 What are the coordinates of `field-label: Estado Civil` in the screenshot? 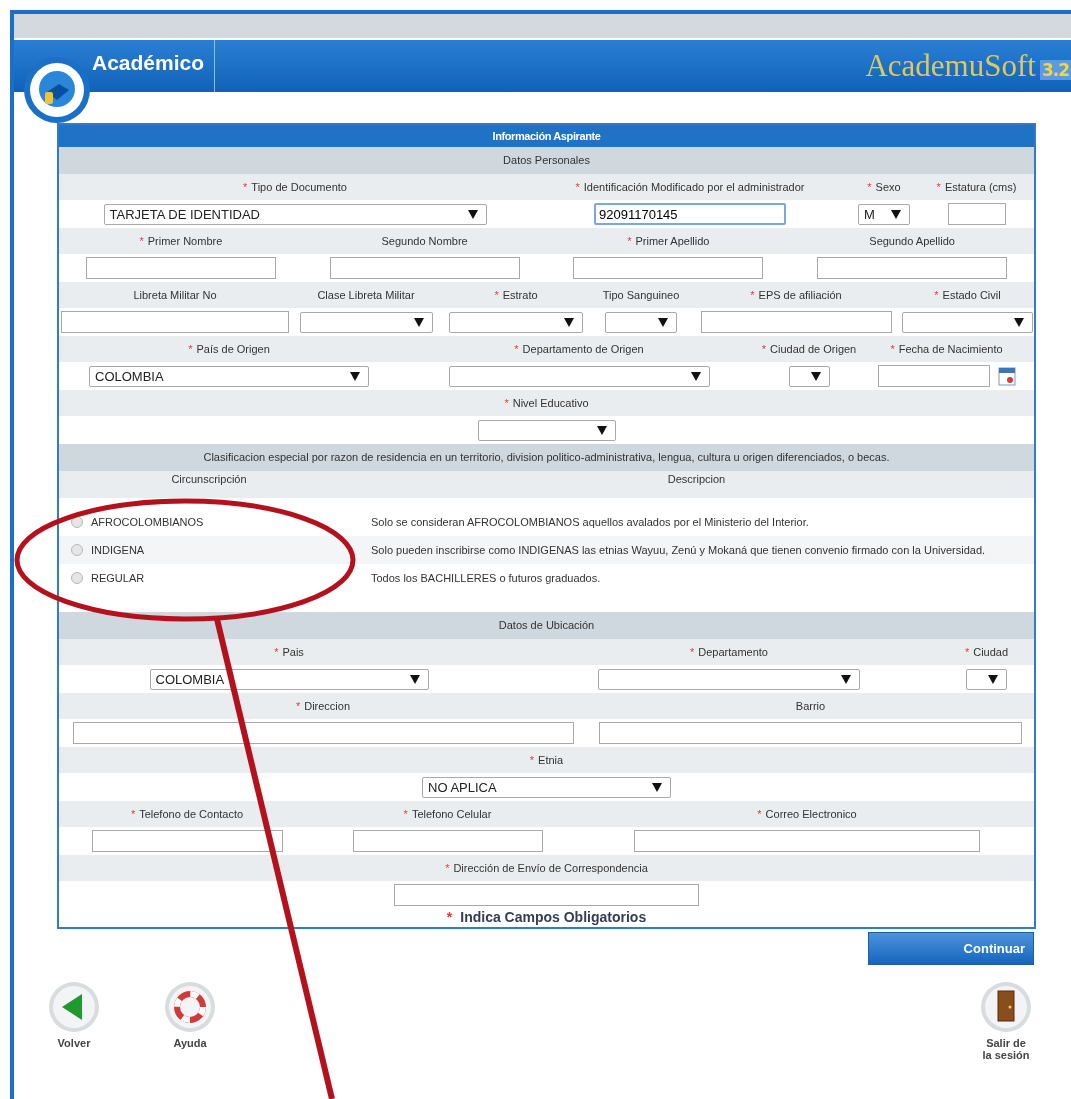 It's located at (971, 295).